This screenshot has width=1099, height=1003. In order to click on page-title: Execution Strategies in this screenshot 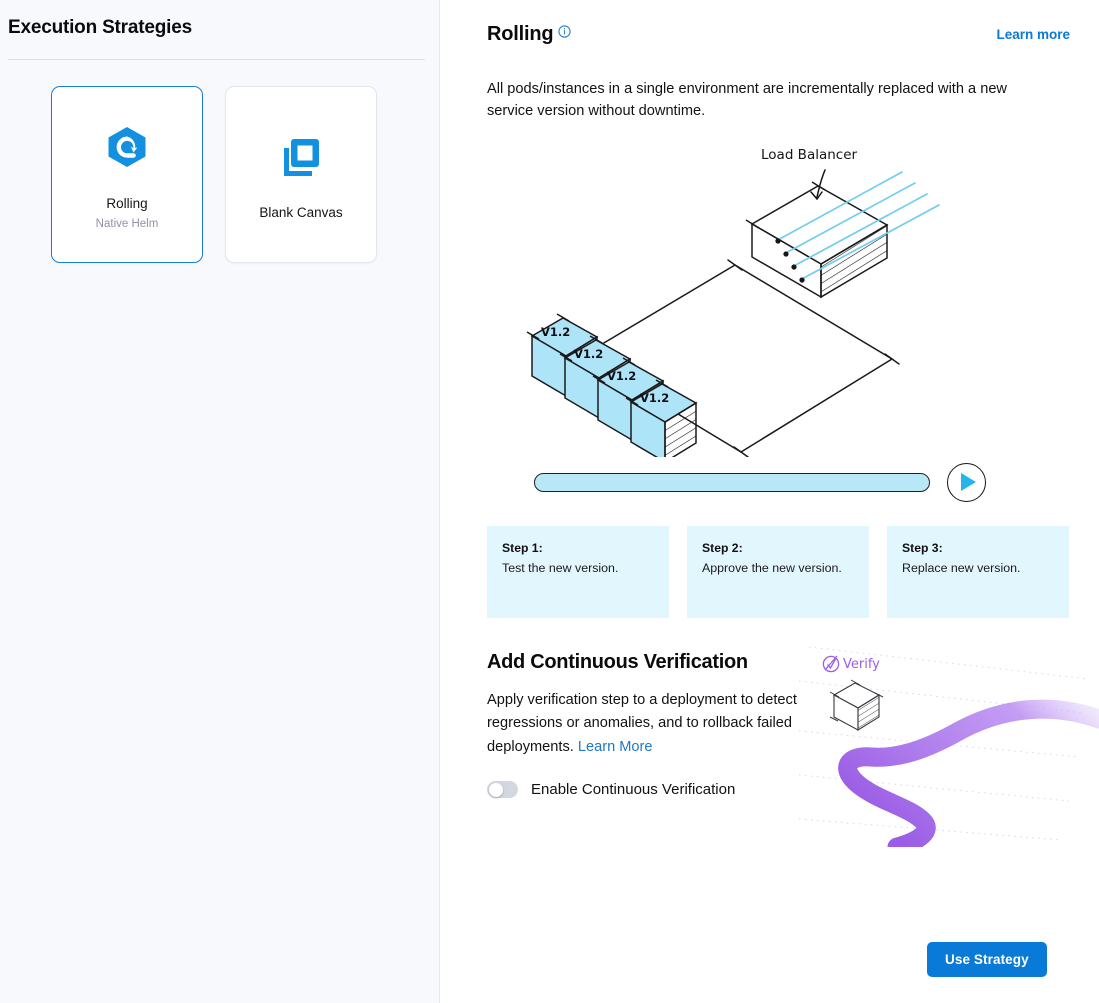, I will do `click(100, 27)`.